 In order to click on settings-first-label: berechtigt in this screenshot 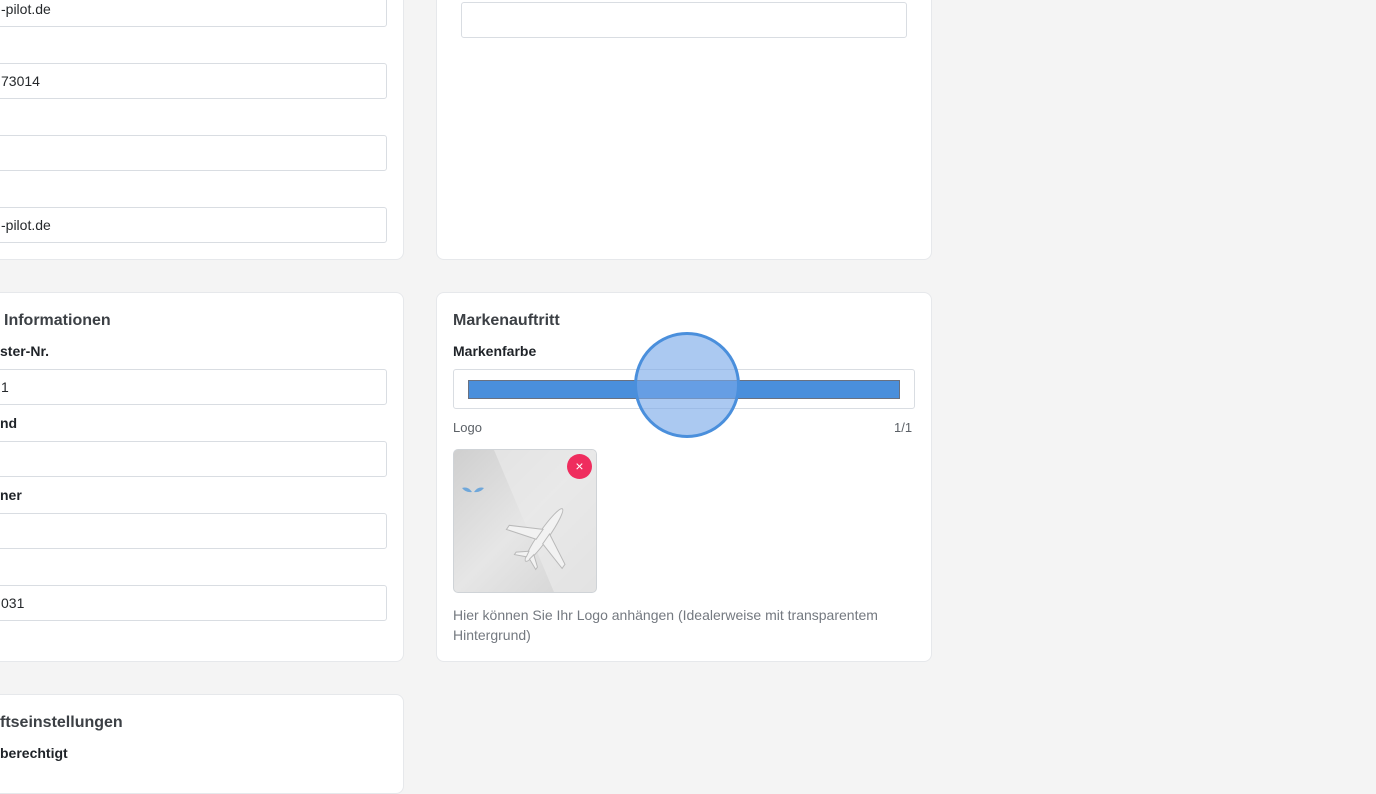, I will do `click(34, 753)`.